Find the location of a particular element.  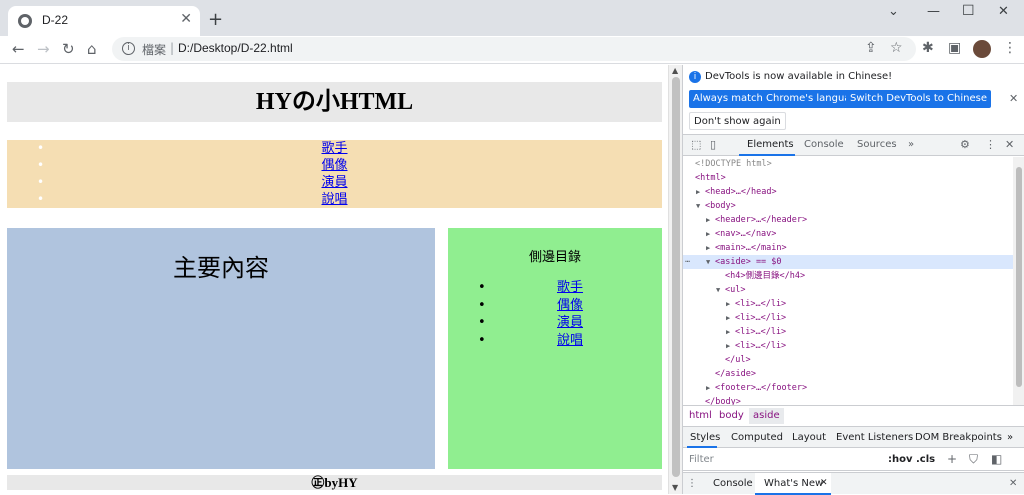

dom-node: </ul> is located at coordinates (848, 360).